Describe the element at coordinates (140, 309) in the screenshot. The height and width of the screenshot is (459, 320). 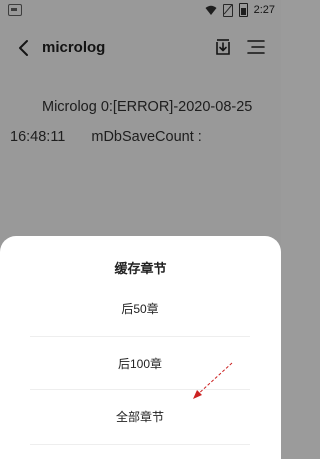
I see `option-last-50-chapters: 后50章` at that location.